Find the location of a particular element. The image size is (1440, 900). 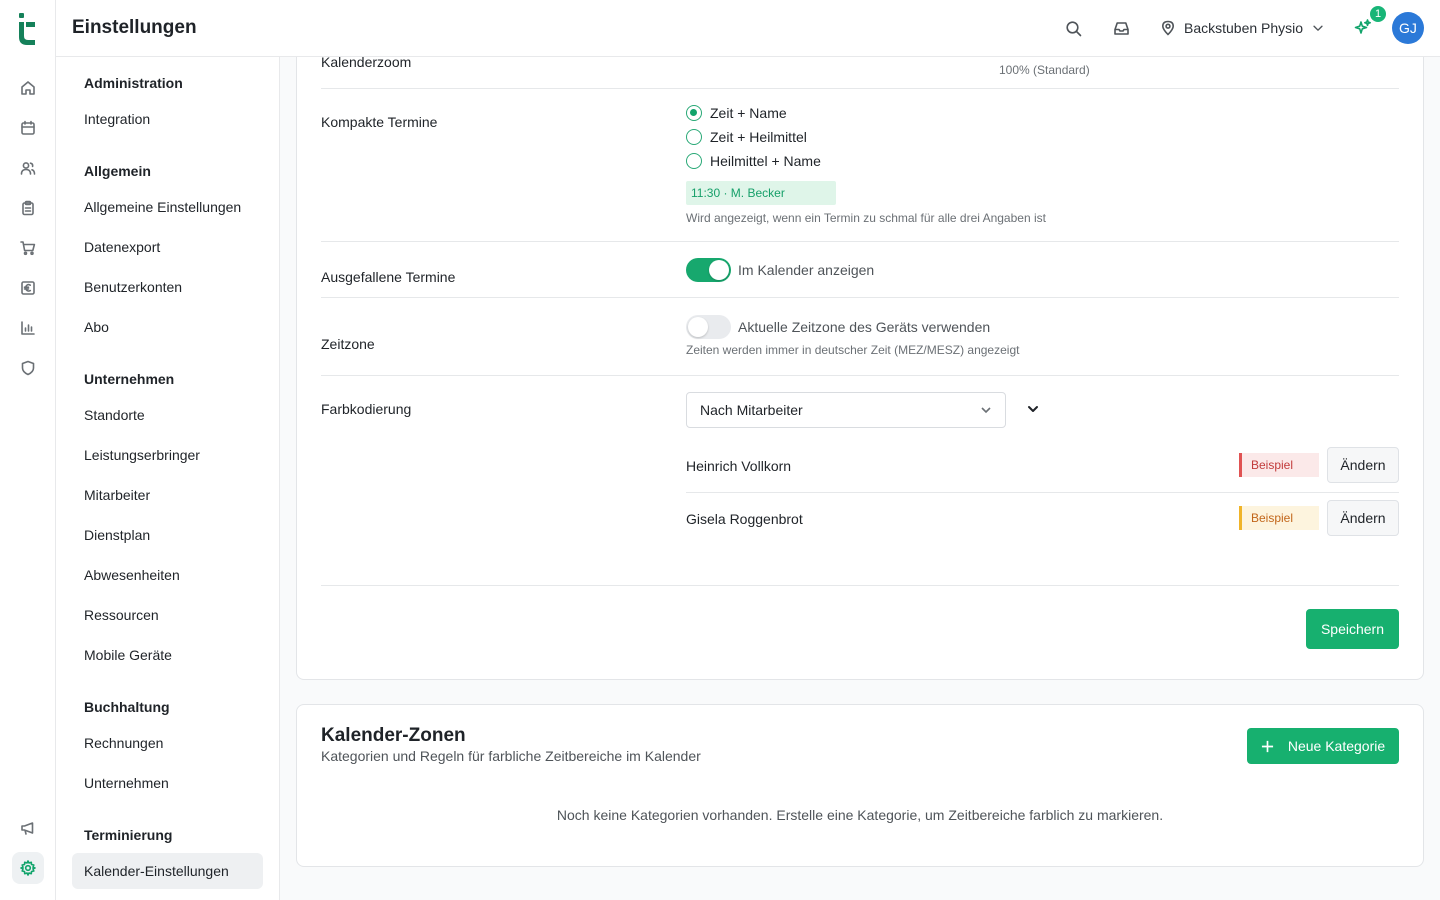

radio-zeit-name: Zeit + Name is located at coordinates (736, 113).